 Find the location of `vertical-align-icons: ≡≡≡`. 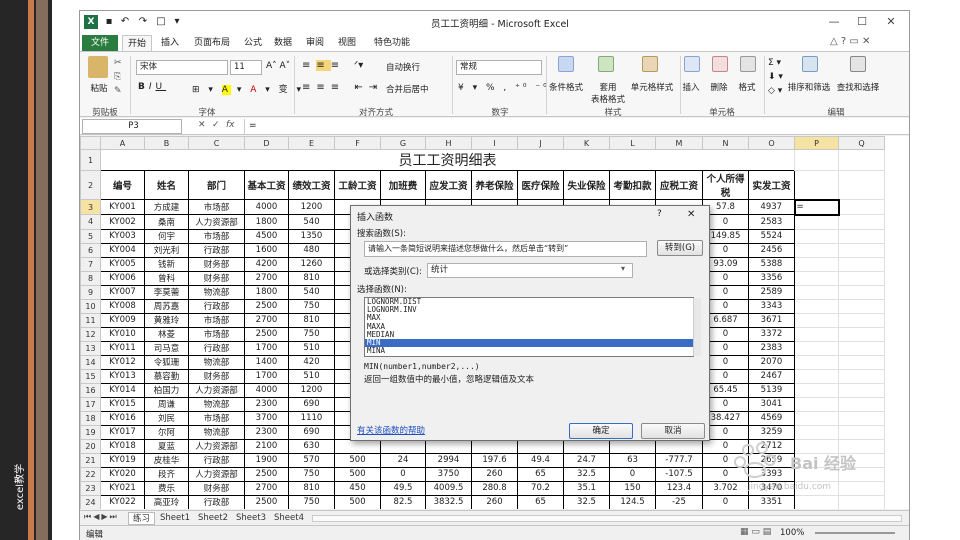

vertical-align-icons: ≡≡≡ is located at coordinates (323, 65).